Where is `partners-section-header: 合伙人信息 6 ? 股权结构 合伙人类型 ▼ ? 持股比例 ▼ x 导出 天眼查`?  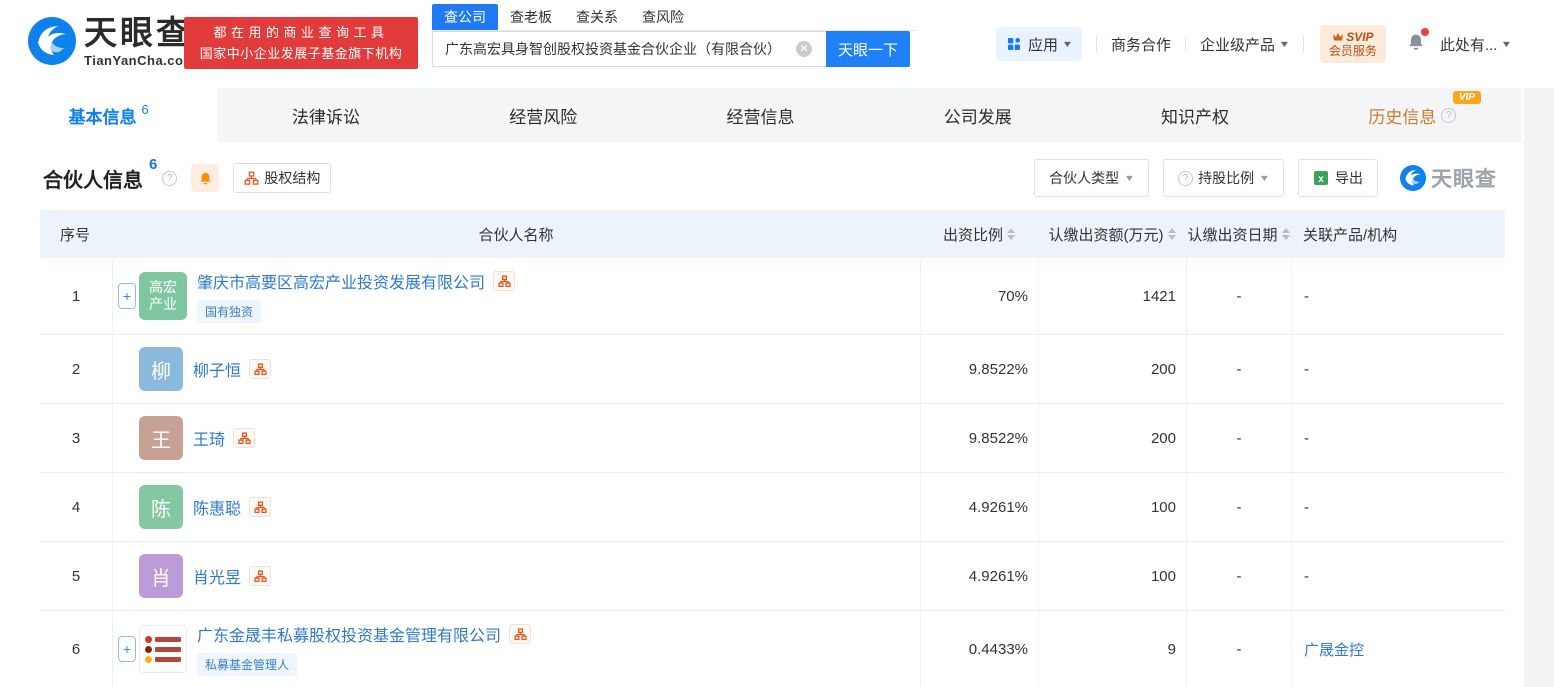
partners-section-header: 合伙人信息 6 ? 股权结构 合伙人类型 ▼ ? 持股比例 ▼ x 导出 天眼查 is located at coordinates (770, 178).